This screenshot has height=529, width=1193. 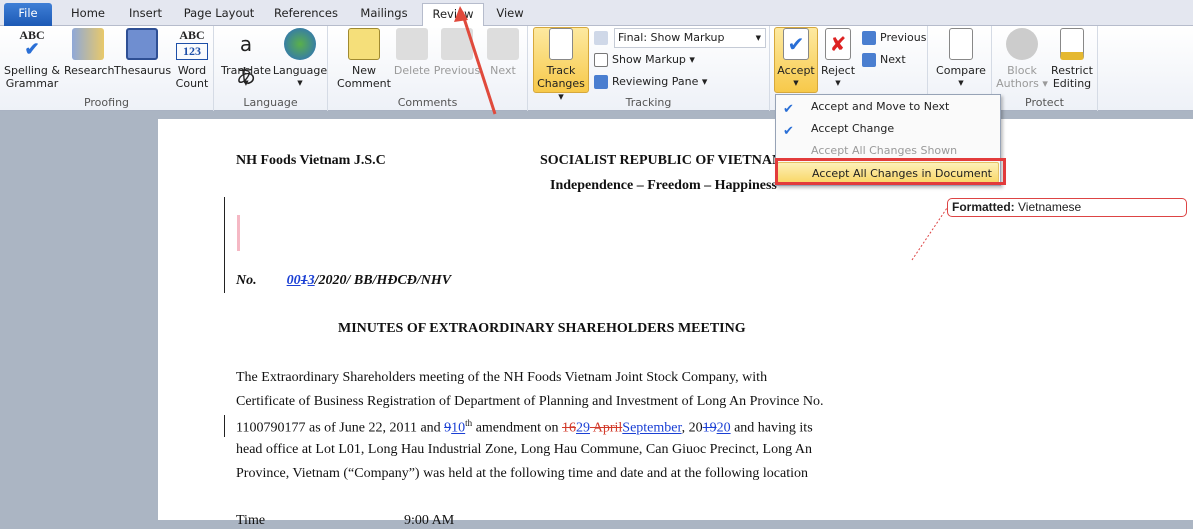 What do you see at coordinates (888, 106) in the screenshot?
I see `menu-item-accept-and-move-next: ✔ Accept and Move to Next` at bounding box center [888, 106].